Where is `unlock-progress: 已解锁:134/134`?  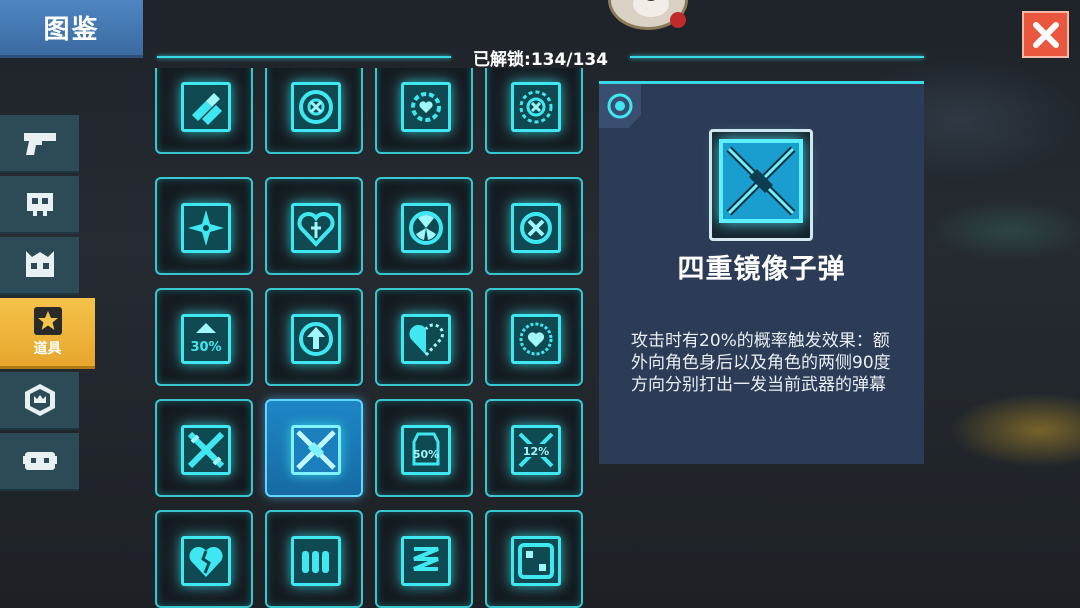
unlock-progress: 已解锁:134/134 is located at coordinates (541, 57).